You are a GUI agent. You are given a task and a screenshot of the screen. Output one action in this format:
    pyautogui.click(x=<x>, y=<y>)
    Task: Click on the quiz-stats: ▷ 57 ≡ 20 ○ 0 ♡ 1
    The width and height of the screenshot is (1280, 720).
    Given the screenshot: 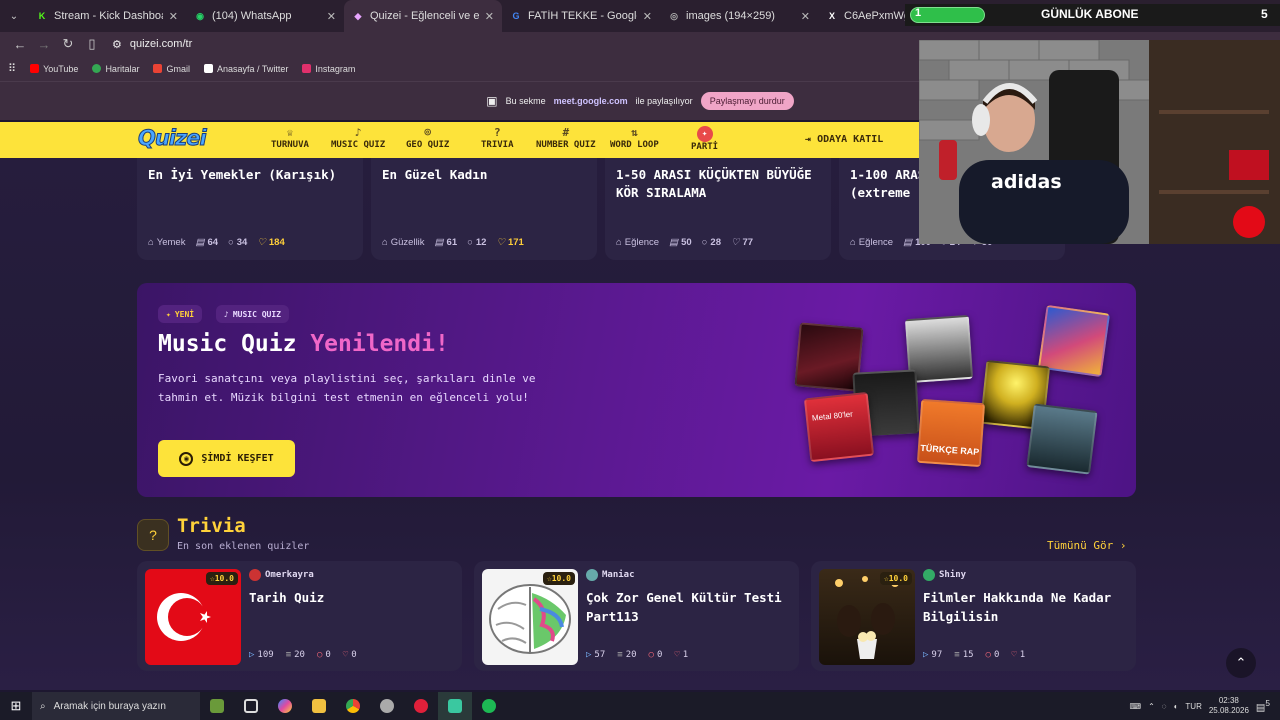 What is the action you would take?
    pyautogui.click(x=637, y=655)
    